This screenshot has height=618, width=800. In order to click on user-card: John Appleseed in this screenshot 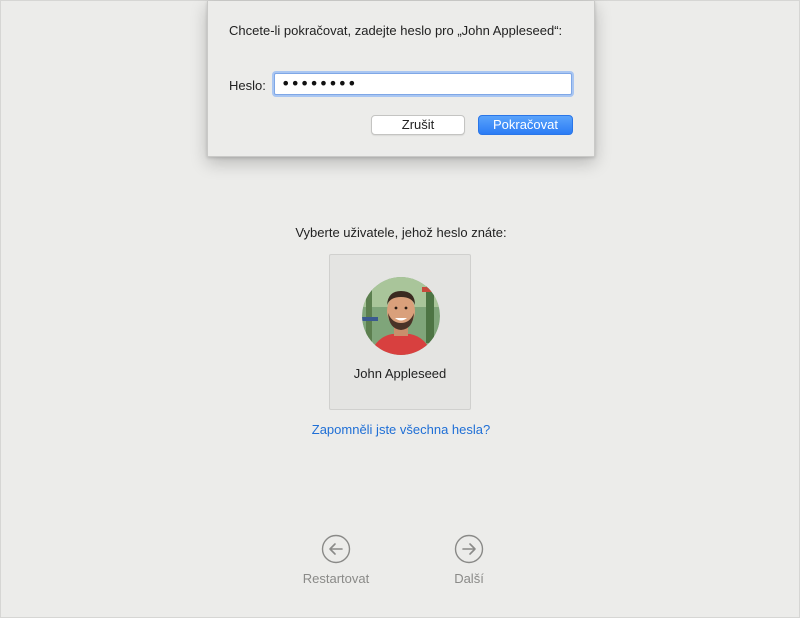, I will do `click(400, 332)`.